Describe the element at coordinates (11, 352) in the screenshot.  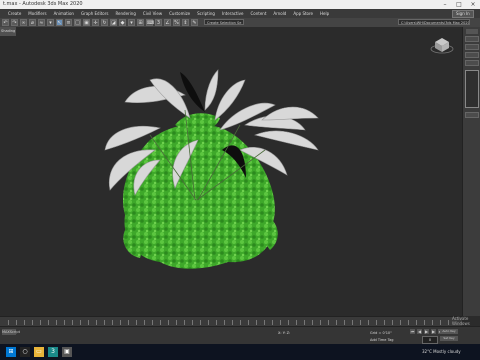
I see `start-icon: ⊞` at that location.